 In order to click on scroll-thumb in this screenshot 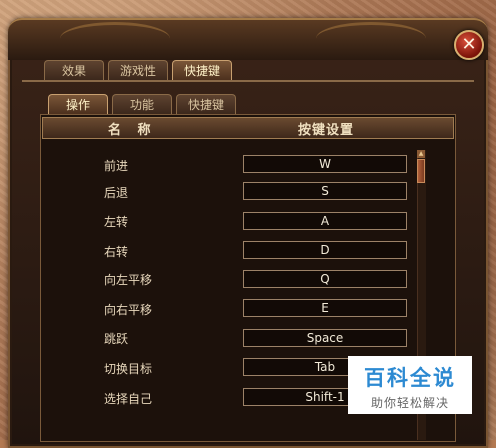, I will do `click(421, 171)`.